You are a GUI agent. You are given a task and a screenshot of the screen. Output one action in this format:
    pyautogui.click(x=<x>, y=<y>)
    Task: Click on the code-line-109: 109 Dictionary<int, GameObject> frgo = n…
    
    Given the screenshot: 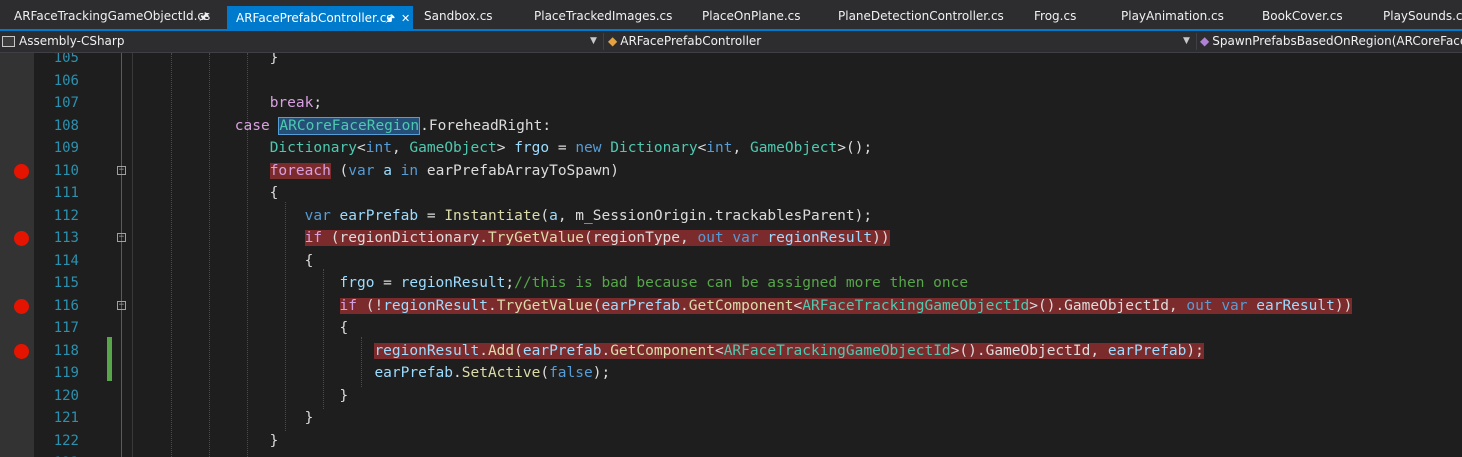 What is the action you would take?
    pyautogui.click(x=731, y=148)
    